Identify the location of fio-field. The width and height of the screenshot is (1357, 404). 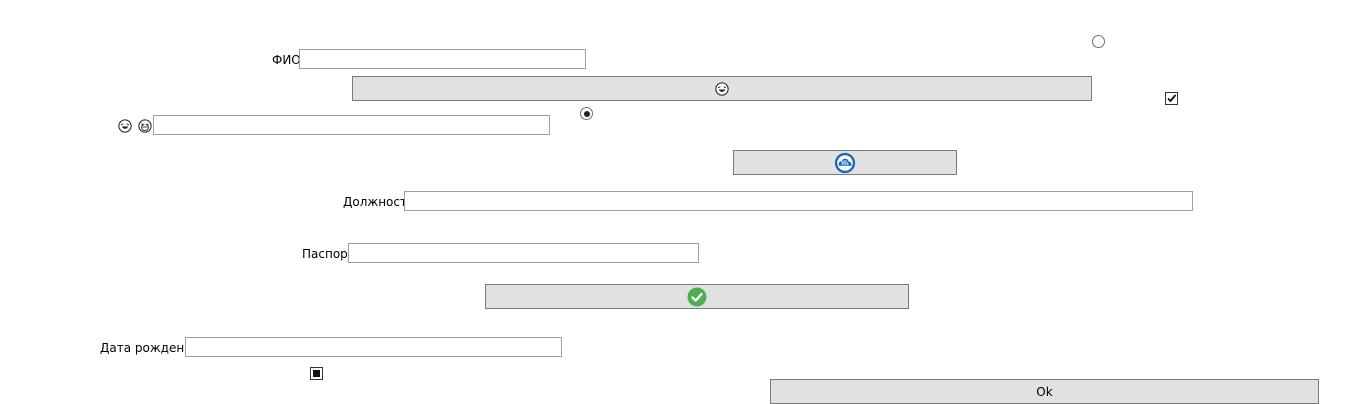
(442, 59).